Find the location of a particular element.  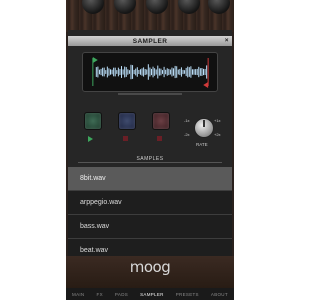

tab-fx: FX is located at coordinates (100, 294).